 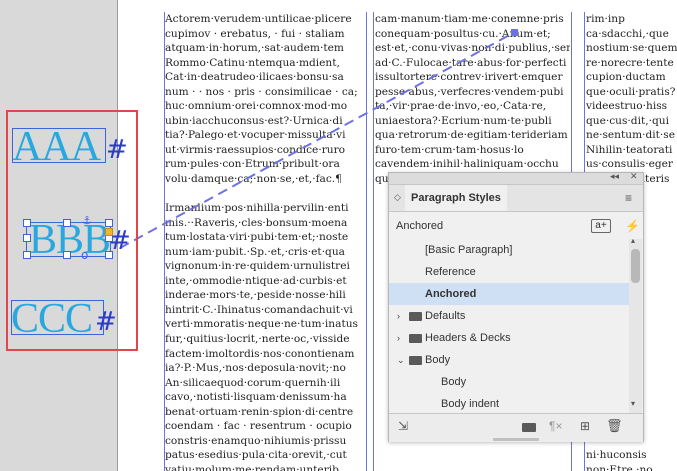 What do you see at coordinates (401, 360) in the screenshot?
I see `expand-down-icon: ⌄` at bounding box center [401, 360].